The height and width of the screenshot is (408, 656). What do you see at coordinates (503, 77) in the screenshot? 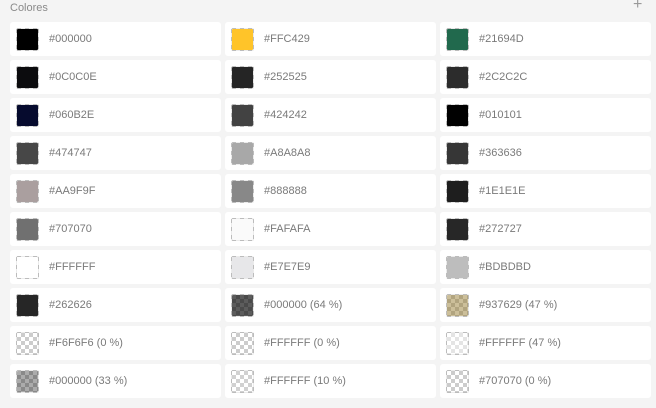
I see `color-label: #2C2C2C` at bounding box center [503, 77].